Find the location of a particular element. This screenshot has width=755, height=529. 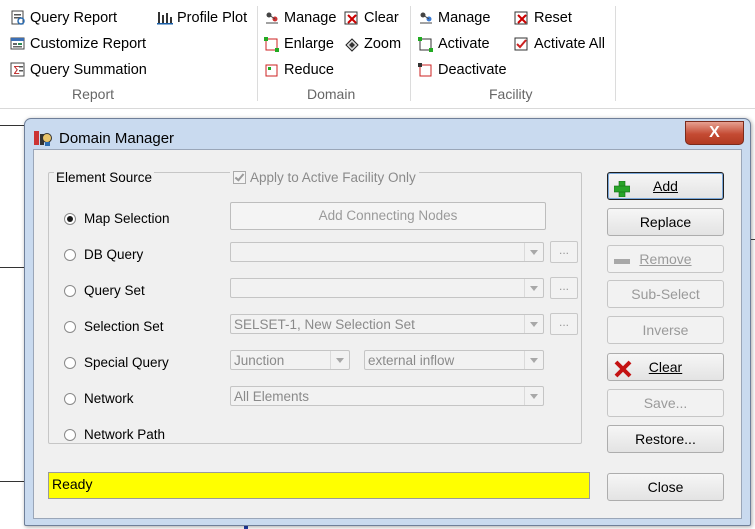

remove-button: Remove is located at coordinates (665, 259).